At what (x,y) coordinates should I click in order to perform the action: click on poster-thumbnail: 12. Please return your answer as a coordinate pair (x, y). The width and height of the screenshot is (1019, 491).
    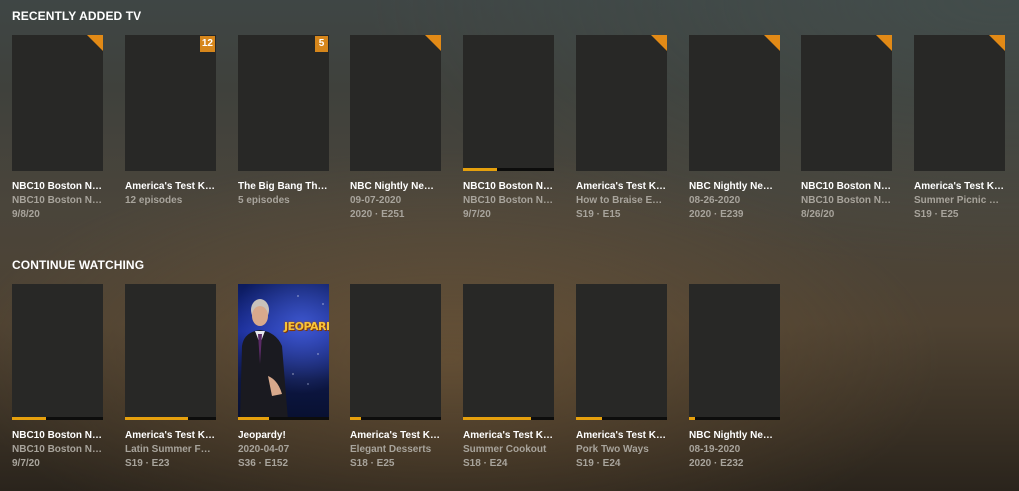
    Looking at the image, I should click on (170, 103).